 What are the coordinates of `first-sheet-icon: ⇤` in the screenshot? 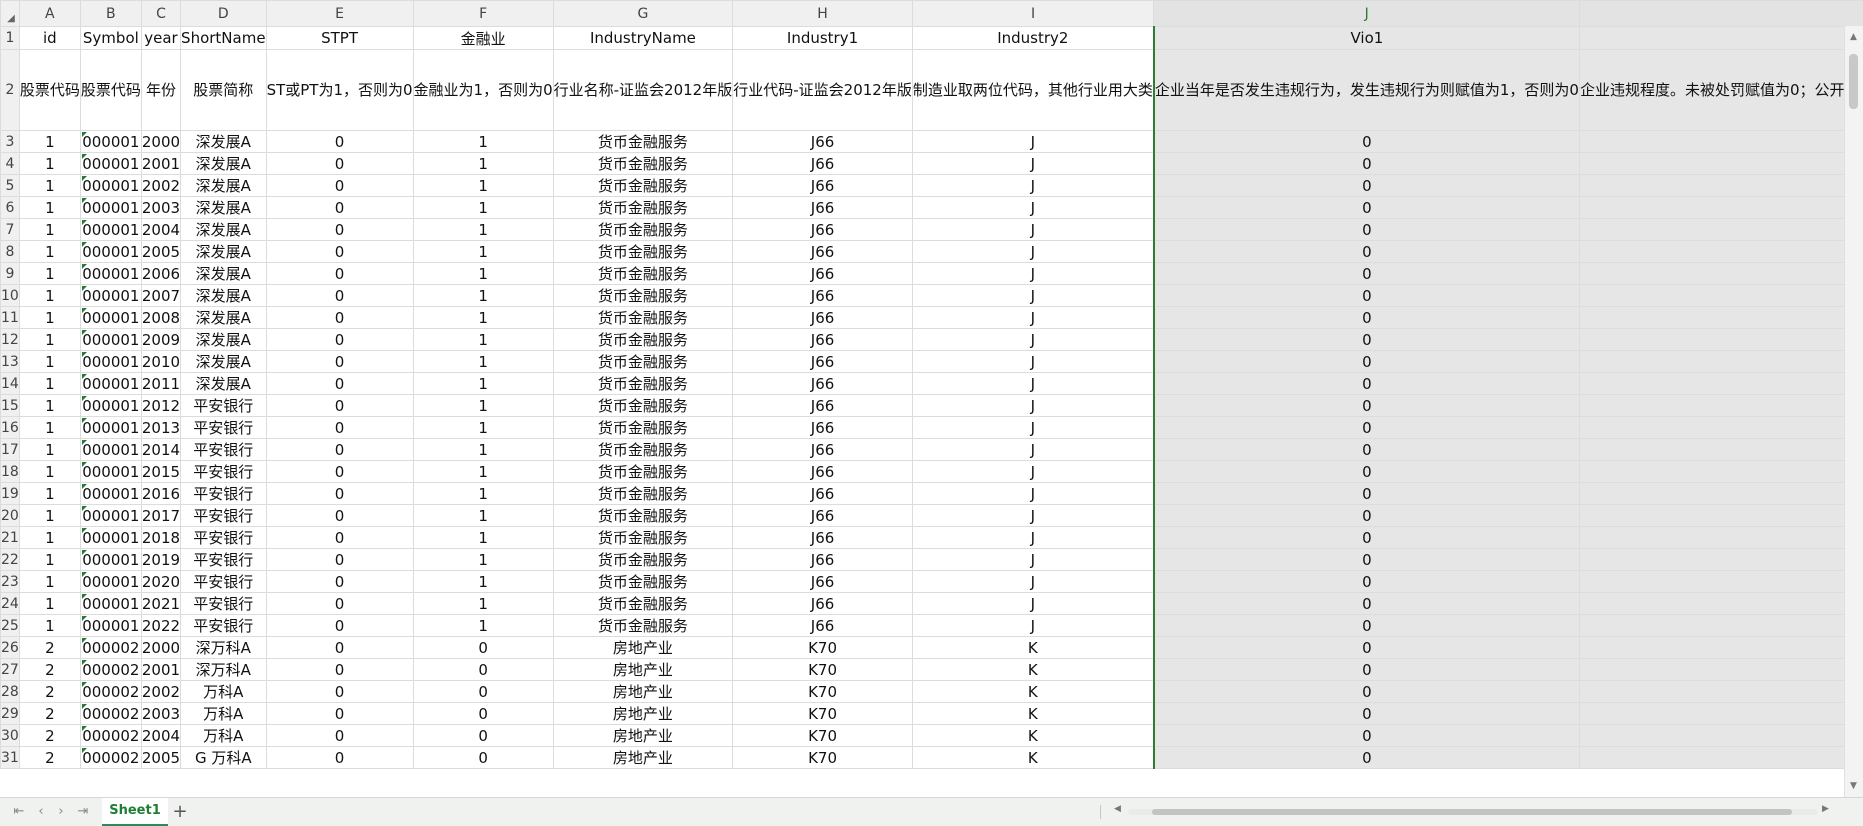 It's located at (19, 812).